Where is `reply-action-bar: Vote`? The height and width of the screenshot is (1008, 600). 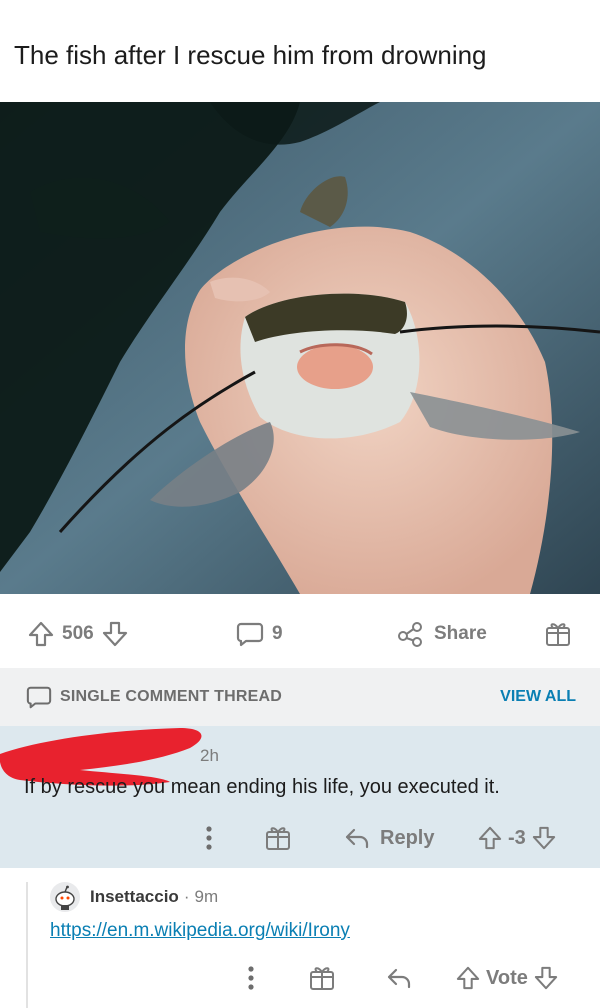 reply-action-bar: Vote is located at coordinates (300, 978).